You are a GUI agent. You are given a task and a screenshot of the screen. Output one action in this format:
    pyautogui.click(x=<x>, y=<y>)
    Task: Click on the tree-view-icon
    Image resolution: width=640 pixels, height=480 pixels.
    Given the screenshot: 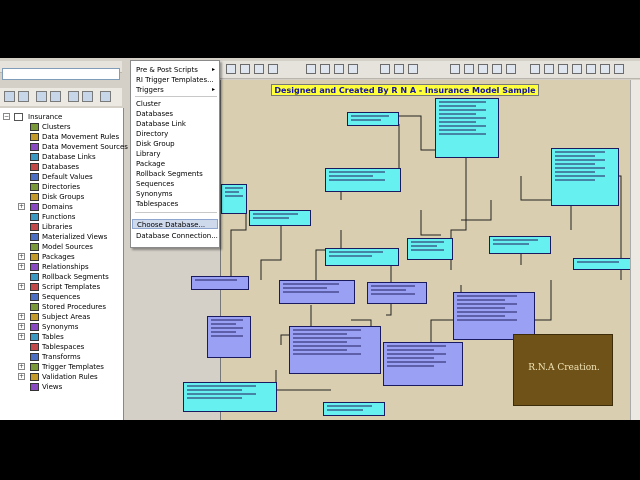 What is the action you would take?
    pyautogui.click(x=73, y=96)
    